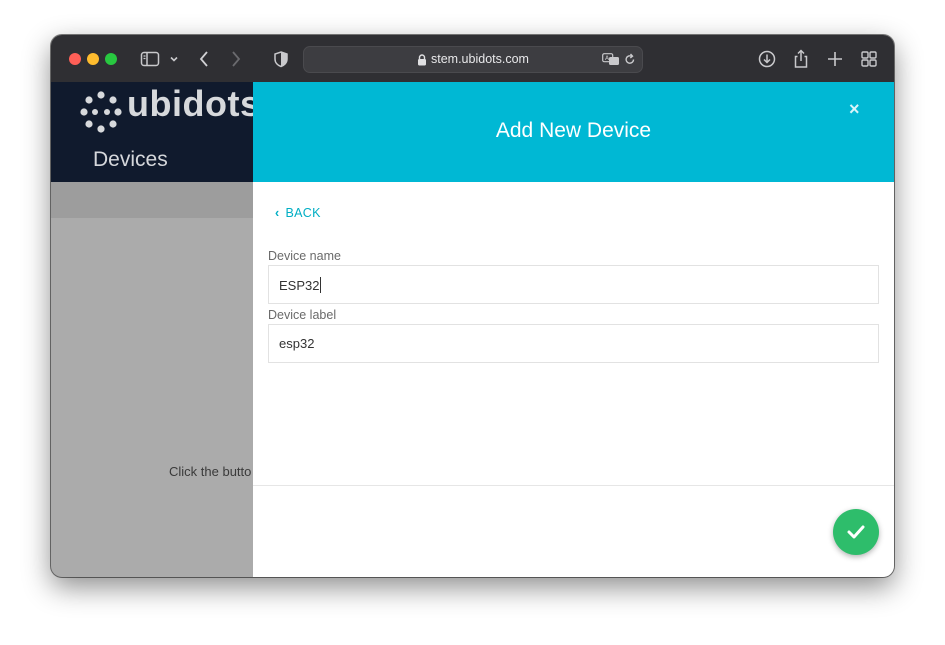 The height and width of the screenshot is (645, 945). Describe the element at coordinates (321, 285) in the screenshot. I see `text-cursor` at that location.